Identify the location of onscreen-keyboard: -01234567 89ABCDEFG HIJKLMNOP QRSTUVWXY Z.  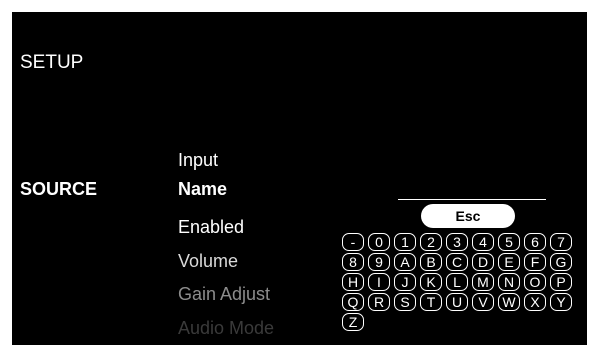
(459, 282).